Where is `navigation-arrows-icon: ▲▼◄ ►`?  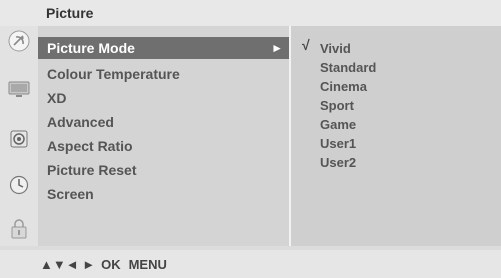 navigation-arrows-icon: ▲▼◄ ► is located at coordinates (68, 264).